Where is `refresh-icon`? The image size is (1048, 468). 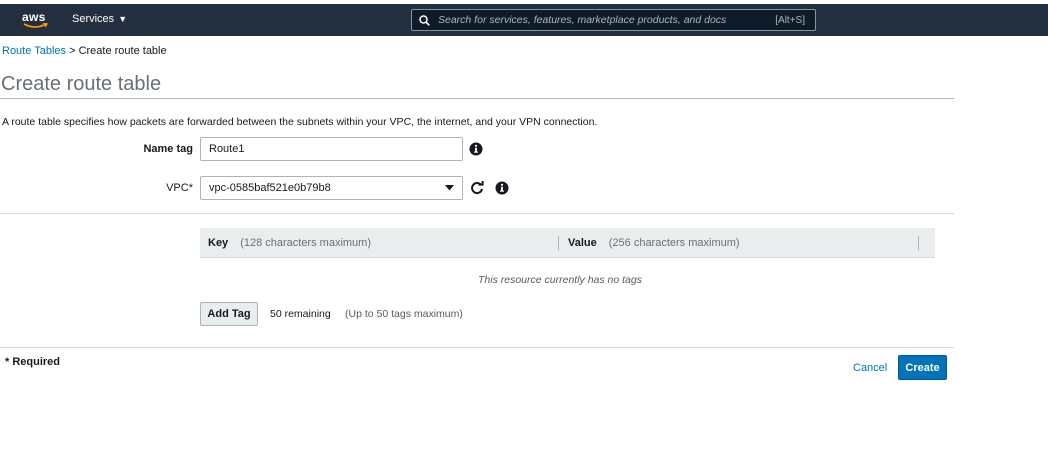
refresh-icon is located at coordinates (477, 188).